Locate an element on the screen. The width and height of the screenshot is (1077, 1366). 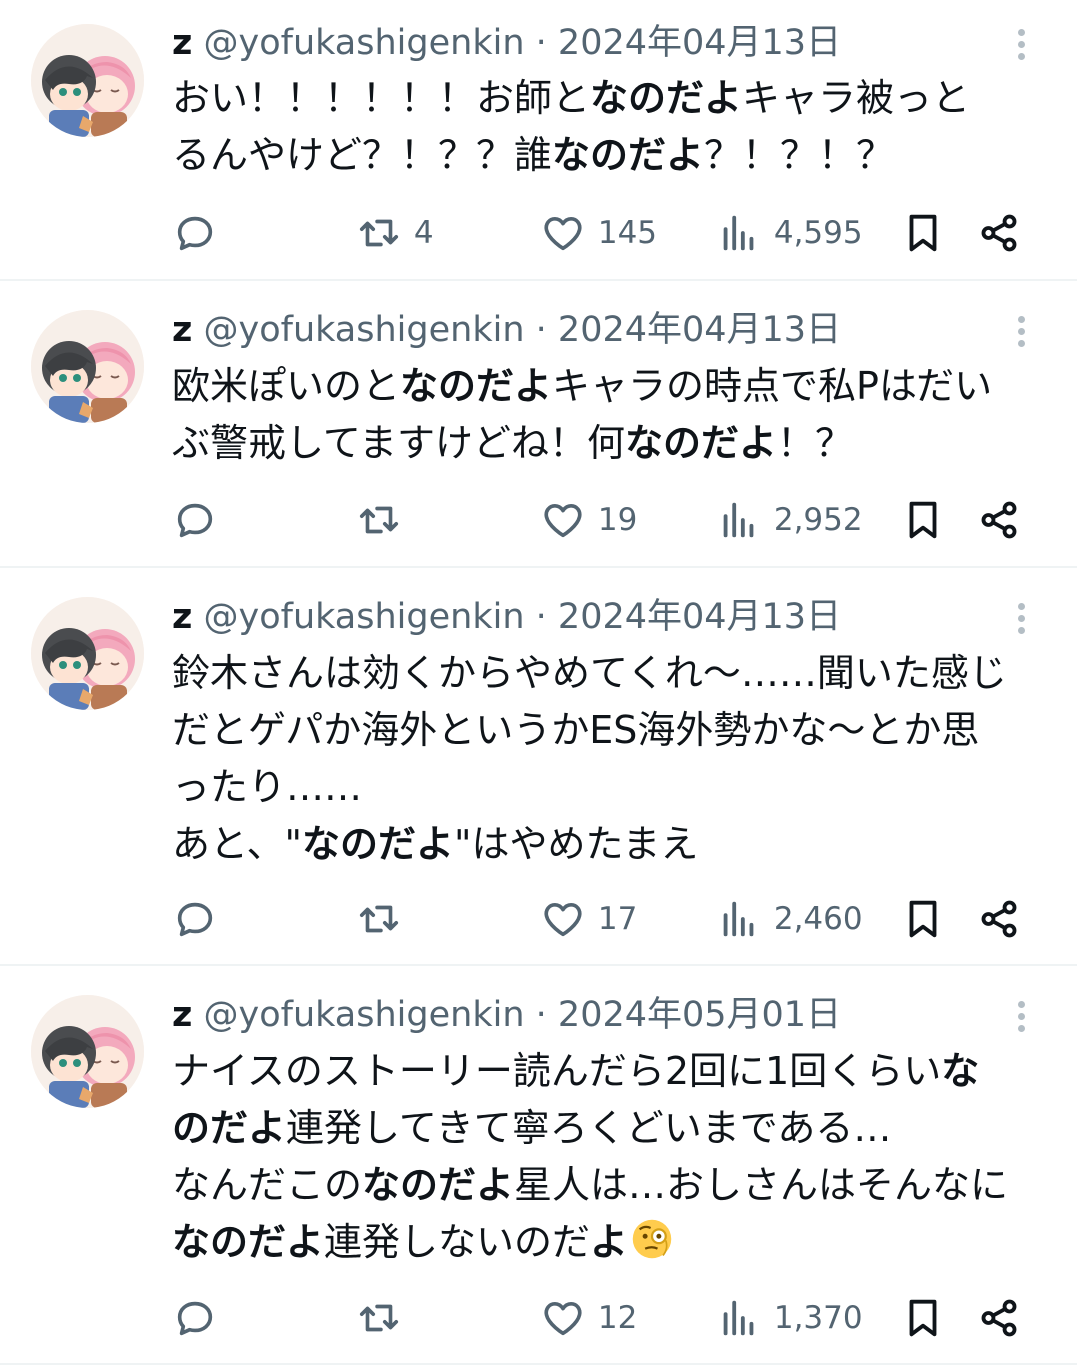
views-icon is located at coordinates (738, 232).